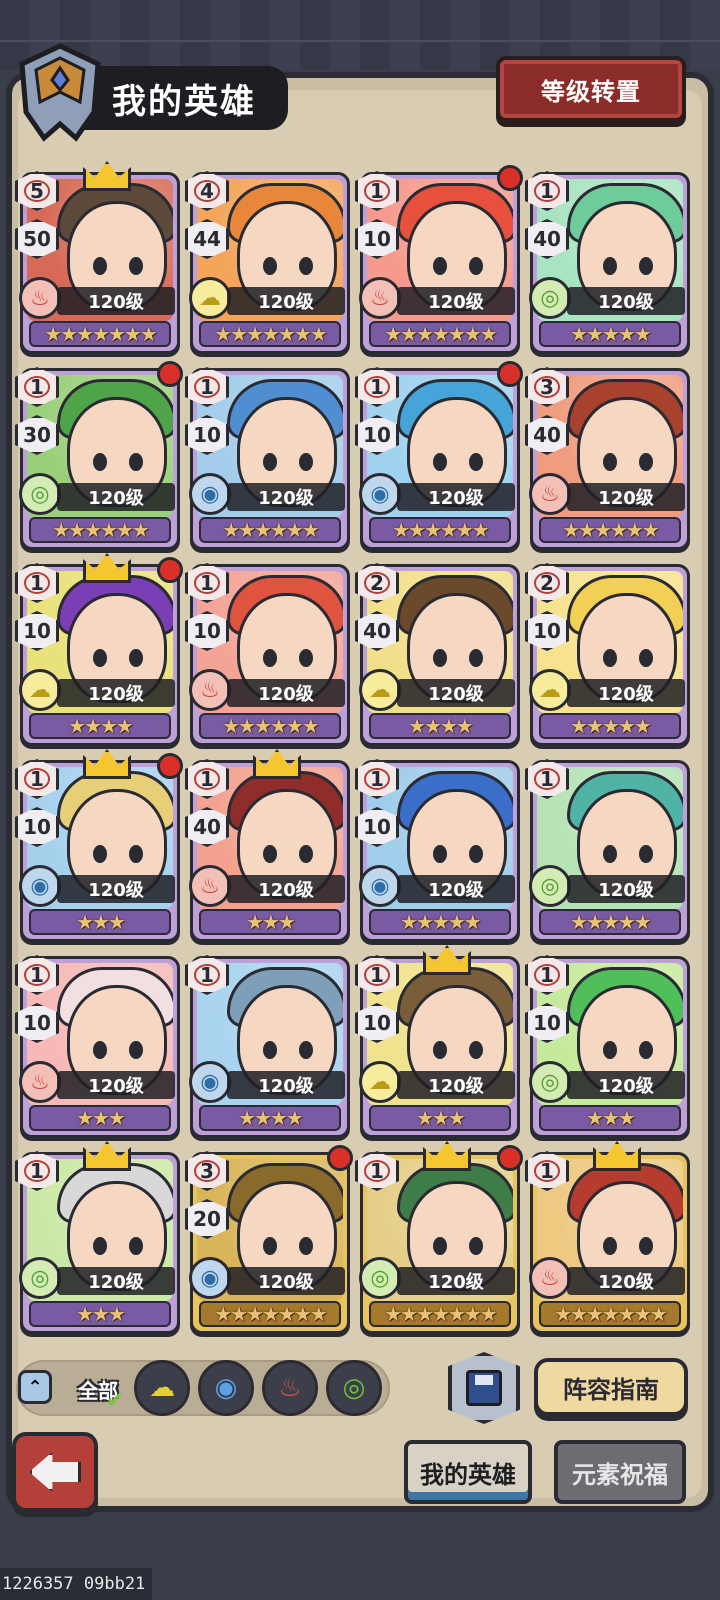 Image resolution: width=720 pixels, height=1600 pixels. Describe the element at coordinates (267, 845) in the screenshot. I see `hero-card: 1 40 ♨ 120级 ★★★` at that location.